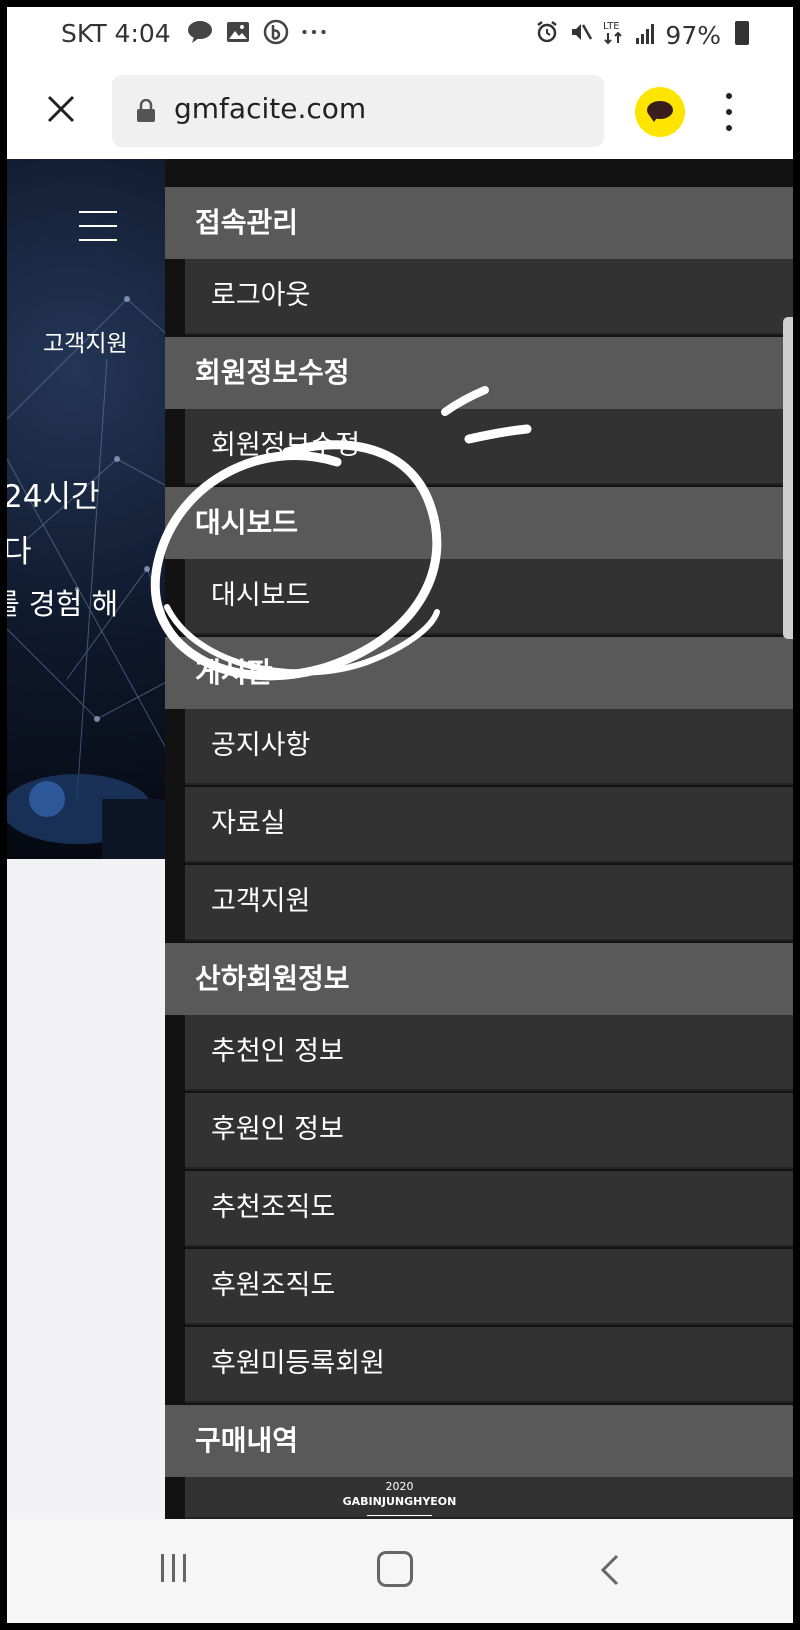 This screenshot has width=800, height=1630. Describe the element at coordinates (489, 825) in the screenshot. I see `menu-item-archive: 자료실` at that location.